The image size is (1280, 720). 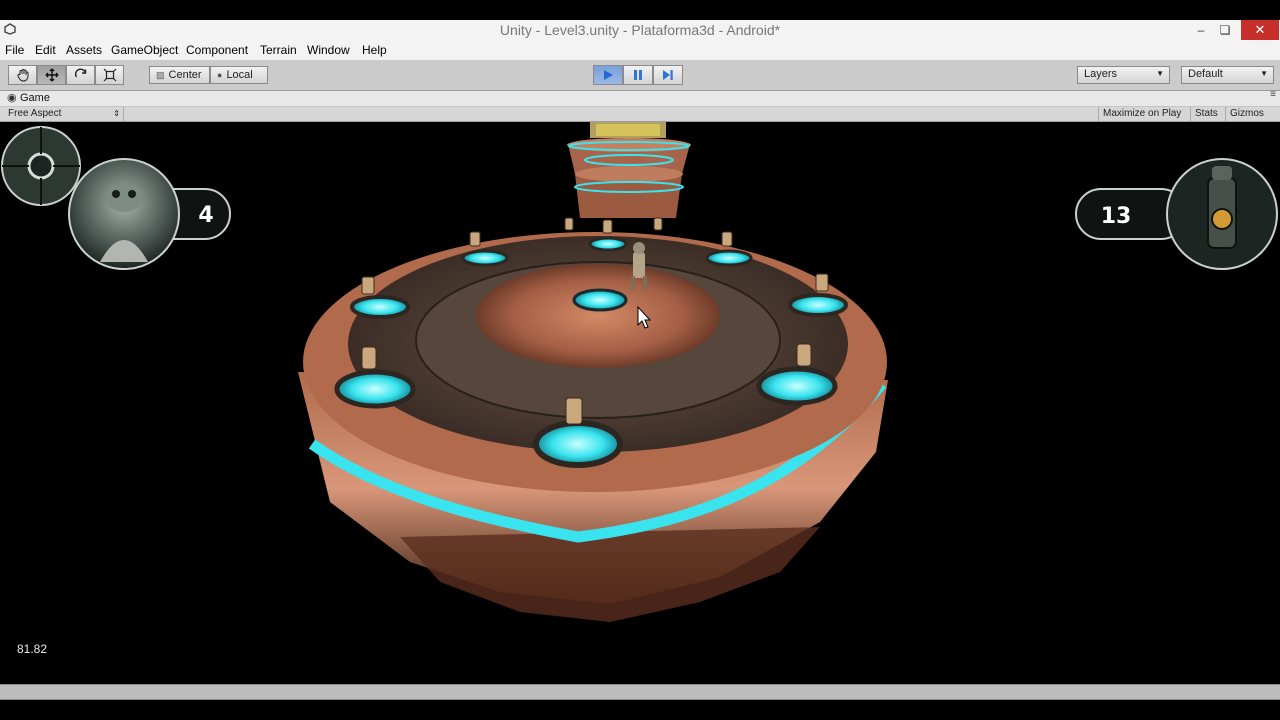 What do you see at coordinates (160, 74) in the screenshot?
I see `pivot-icon: ▧` at bounding box center [160, 74].